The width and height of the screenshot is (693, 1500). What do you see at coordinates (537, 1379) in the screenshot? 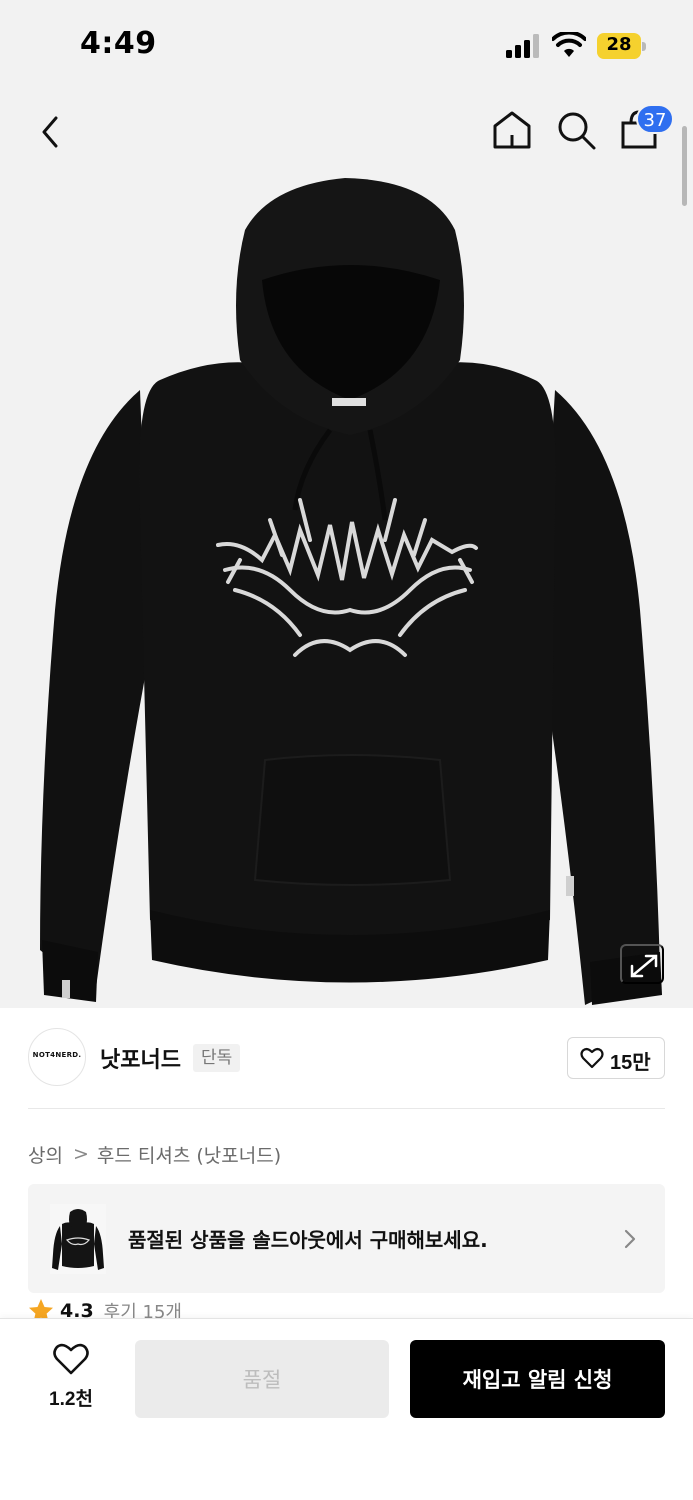
I see `restock-alert-button: 재입고 알림 신청` at bounding box center [537, 1379].